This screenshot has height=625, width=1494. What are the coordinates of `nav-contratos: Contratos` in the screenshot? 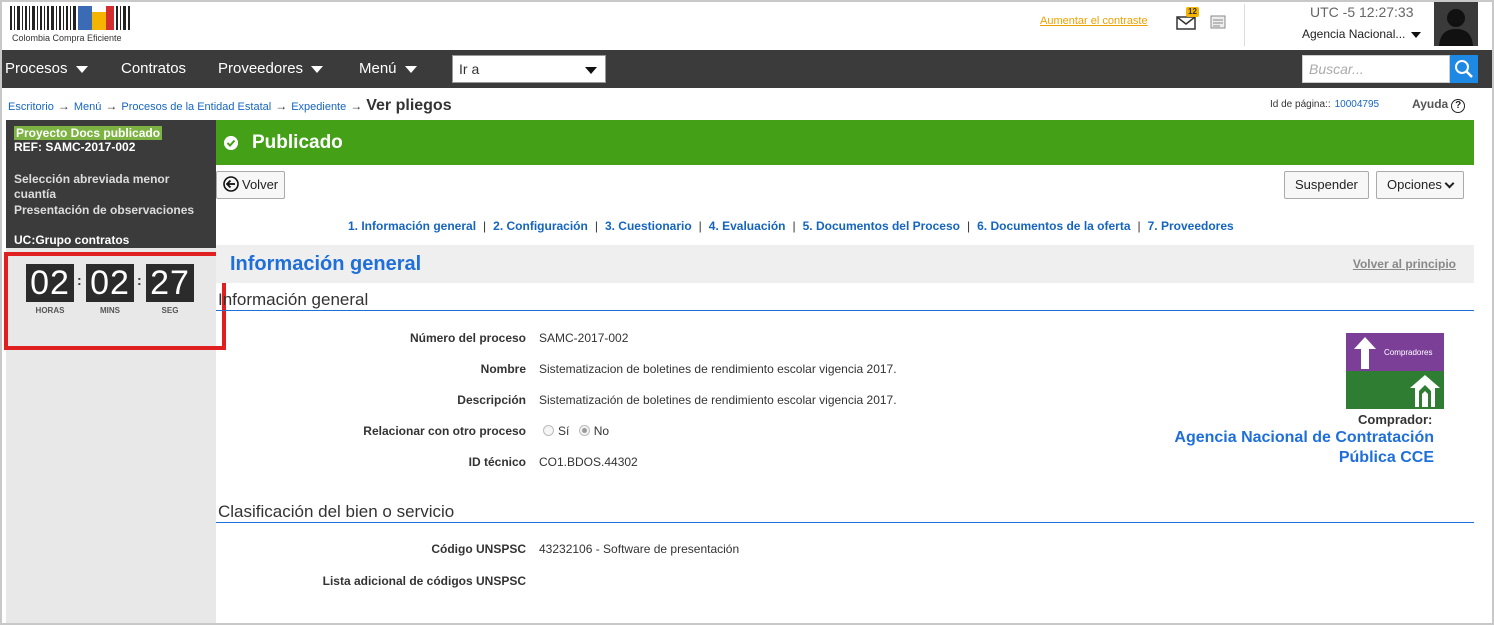 It's located at (153, 69).